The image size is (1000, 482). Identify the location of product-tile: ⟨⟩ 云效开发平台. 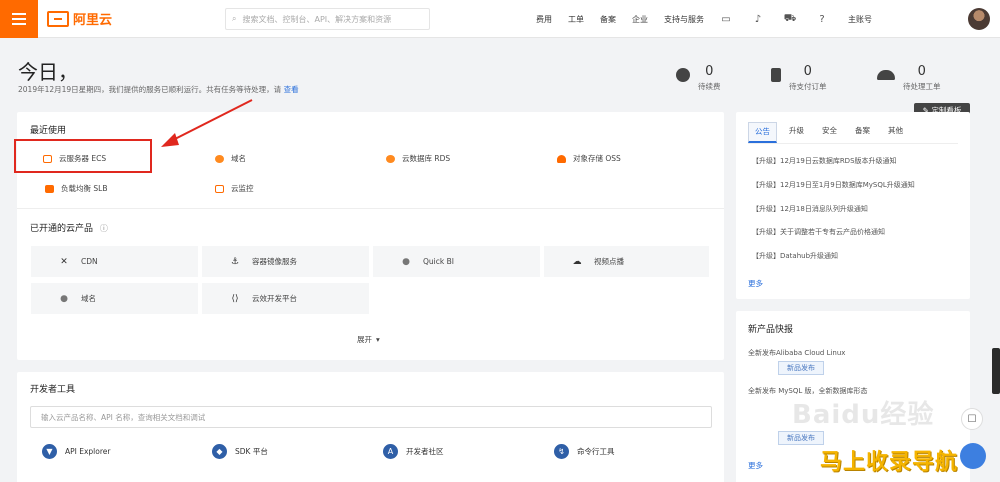
(285, 298).